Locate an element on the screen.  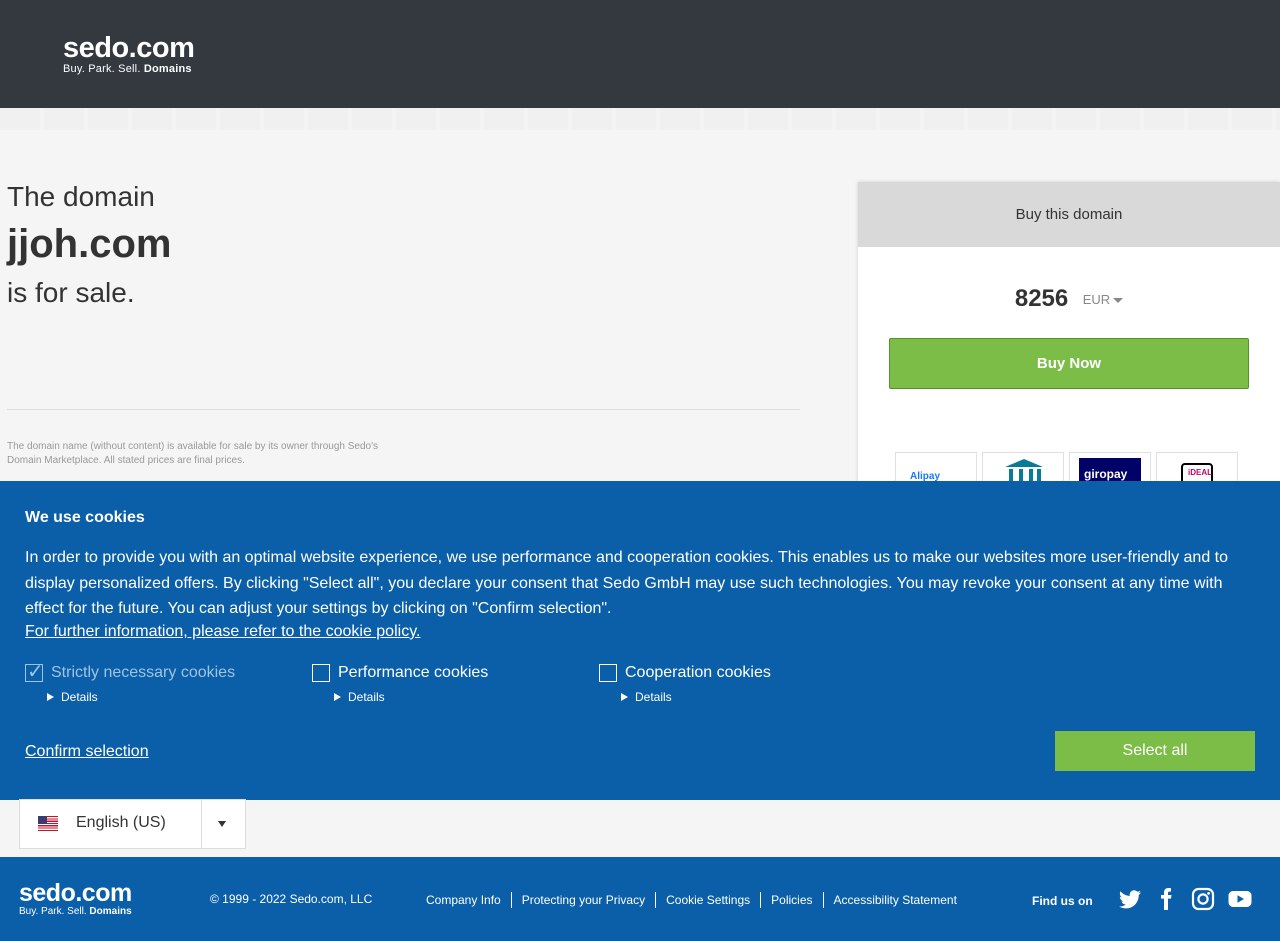
headline-post: is for sale. is located at coordinates (71, 292).